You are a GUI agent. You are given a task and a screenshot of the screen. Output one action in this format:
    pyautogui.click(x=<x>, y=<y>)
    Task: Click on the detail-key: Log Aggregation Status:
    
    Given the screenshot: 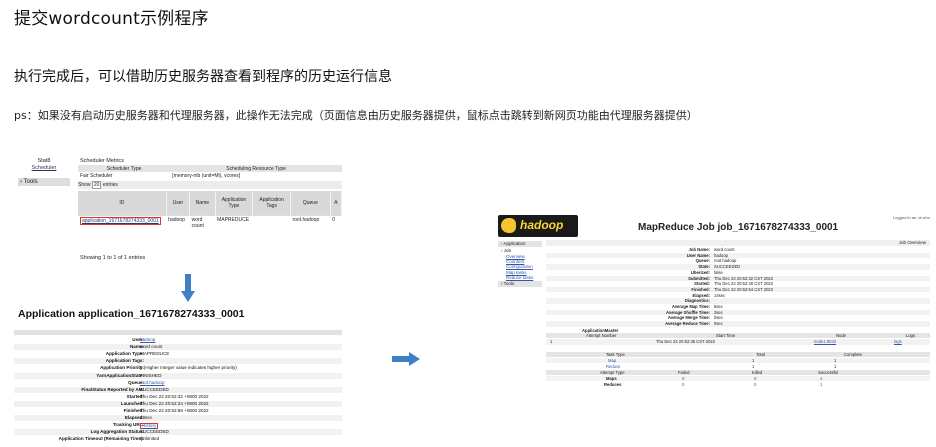 What is the action you would take?
    pyautogui.click(x=117, y=432)
    